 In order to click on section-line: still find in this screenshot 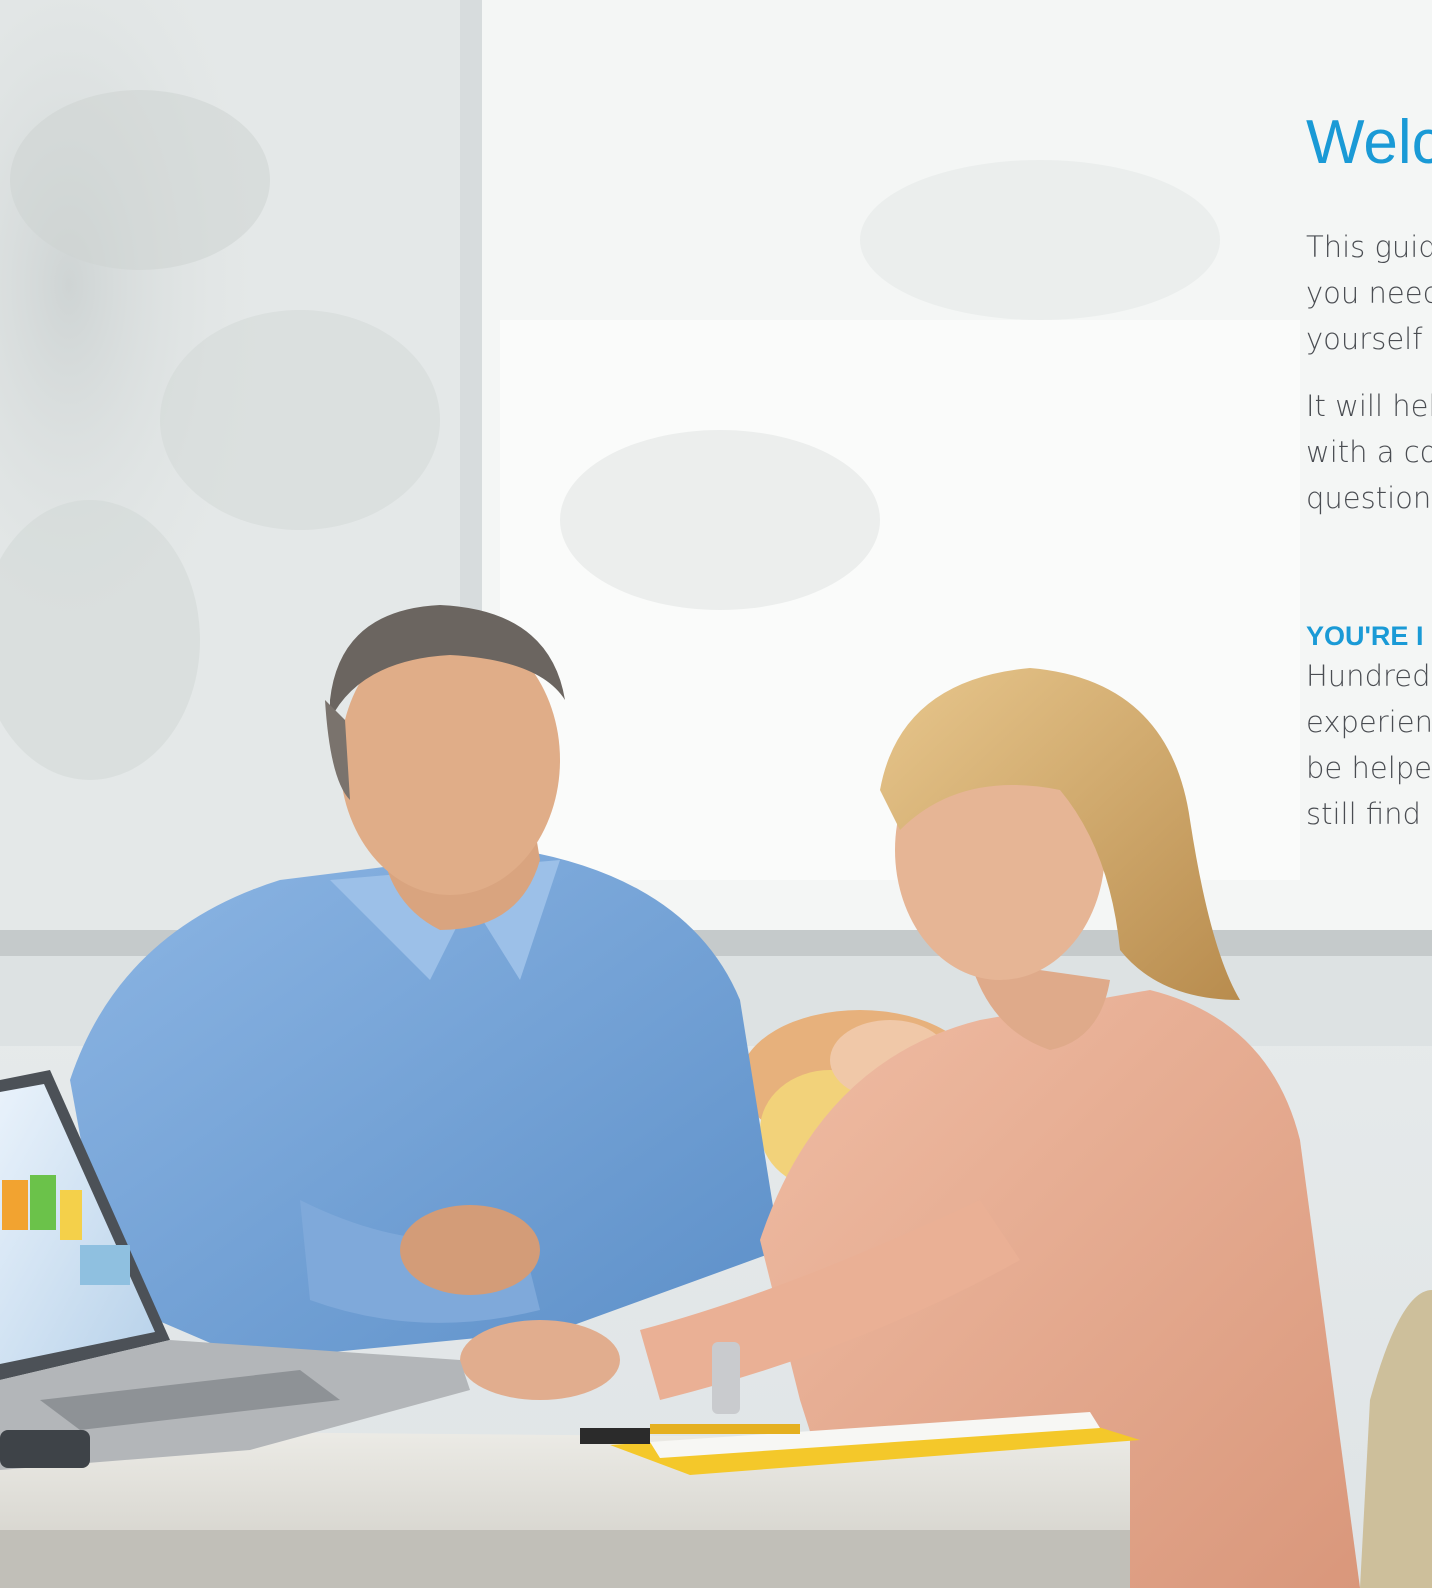, I will do `click(1363, 814)`.